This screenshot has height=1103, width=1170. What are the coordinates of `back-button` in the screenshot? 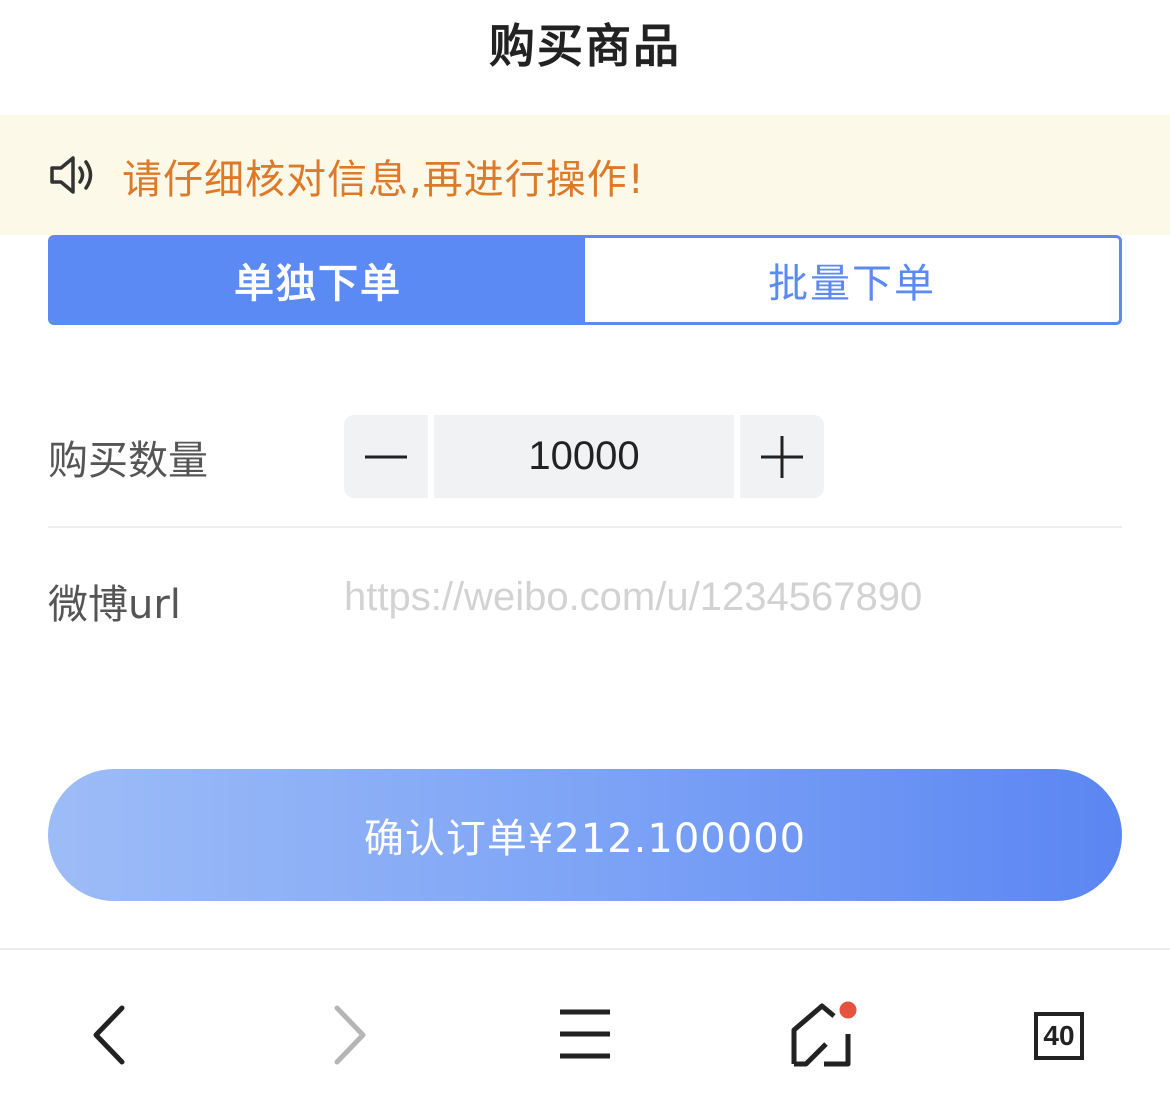 It's located at (107, 1035).